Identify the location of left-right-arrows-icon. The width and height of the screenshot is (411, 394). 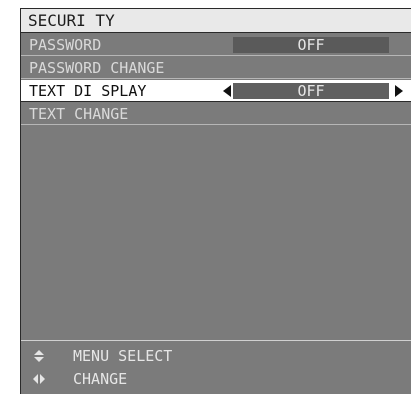
(39, 379).